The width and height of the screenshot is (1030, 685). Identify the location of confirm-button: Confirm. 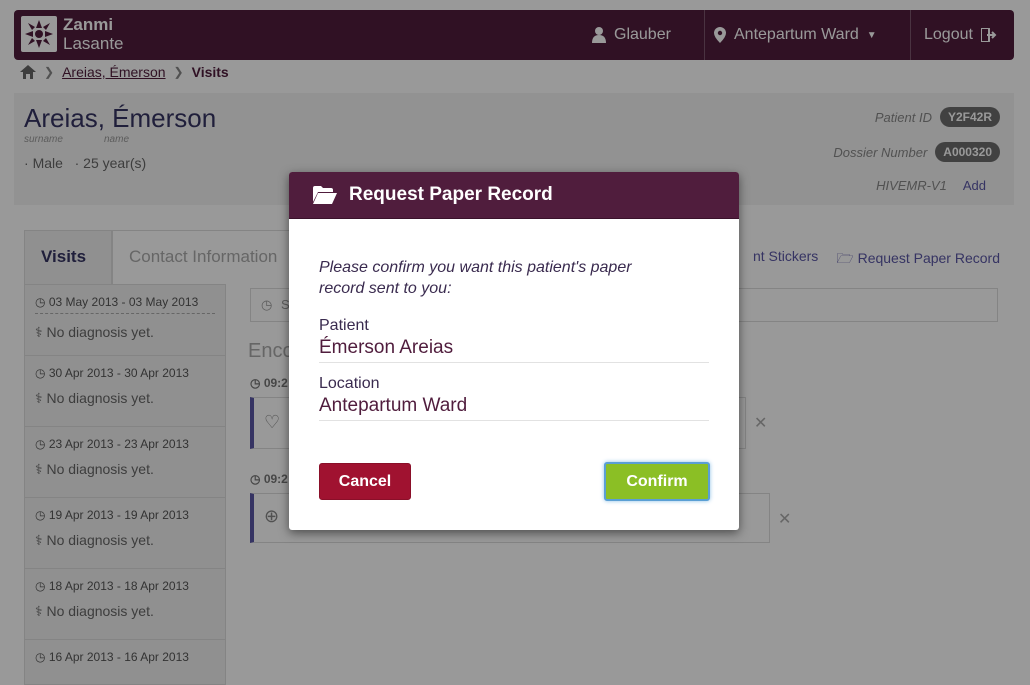
(657, 481).